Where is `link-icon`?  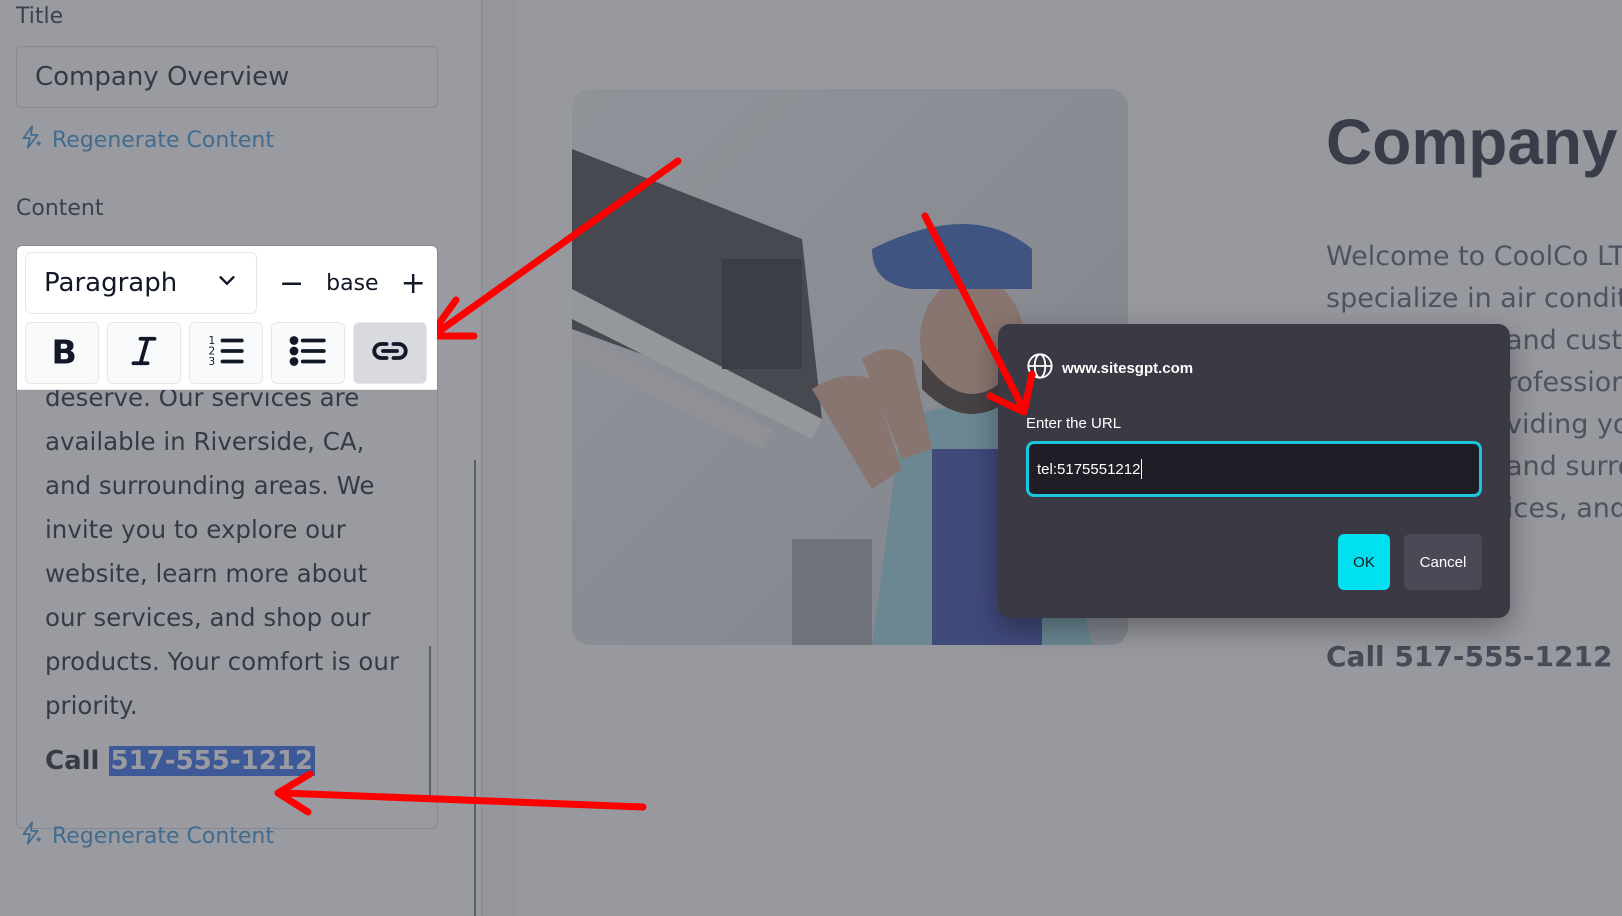 link-icon is located at coordinates (390, 353).